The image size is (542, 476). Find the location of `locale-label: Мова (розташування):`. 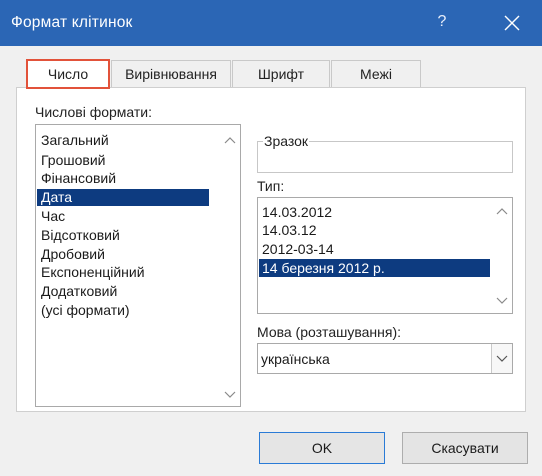

locale-label: Мова (розташування): is located at coordinates (329, 332).